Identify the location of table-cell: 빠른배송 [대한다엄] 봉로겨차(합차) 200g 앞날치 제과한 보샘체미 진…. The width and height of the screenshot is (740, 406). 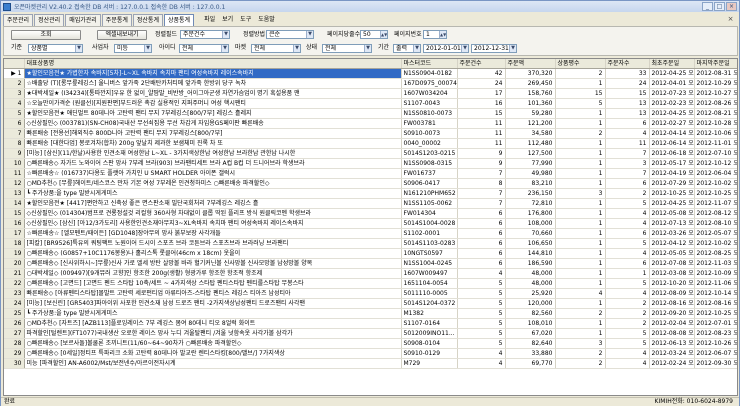
(213, 143).